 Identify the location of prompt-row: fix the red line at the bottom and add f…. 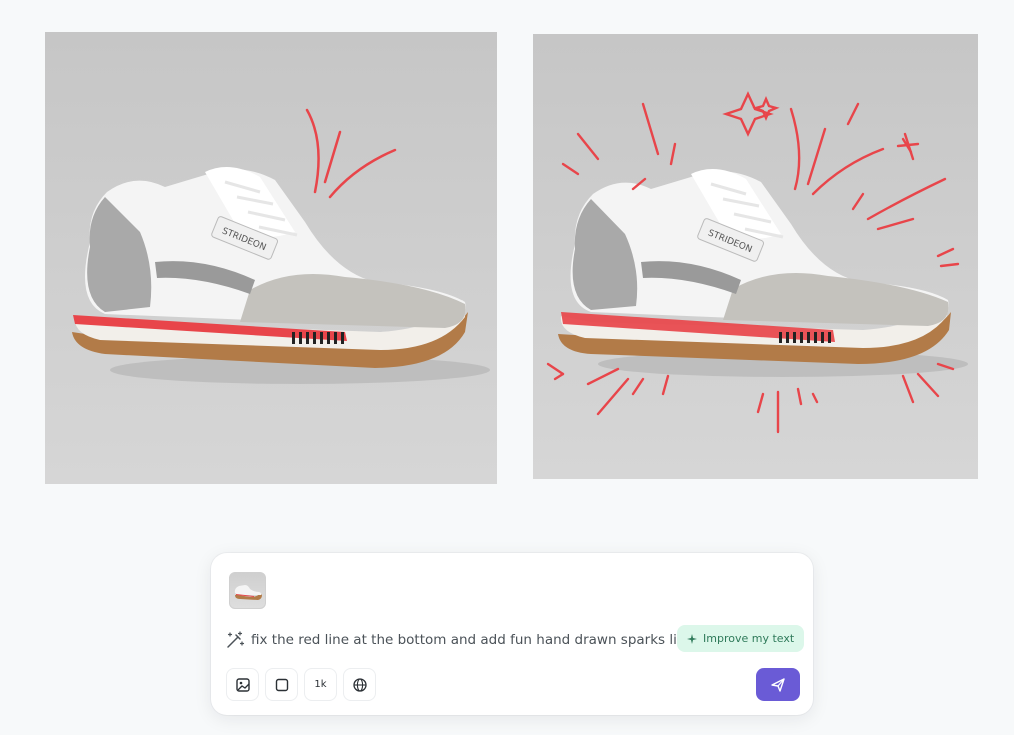
(515, 640).